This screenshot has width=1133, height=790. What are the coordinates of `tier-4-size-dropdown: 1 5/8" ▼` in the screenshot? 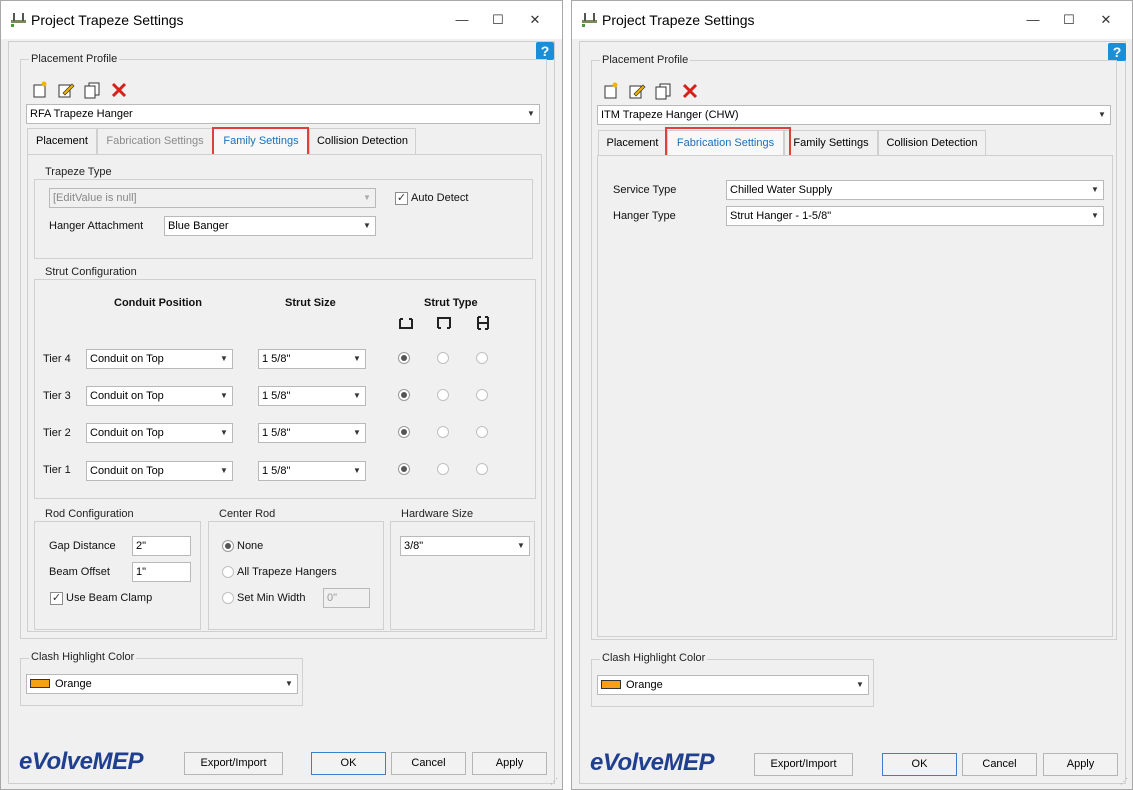 It's located at (312, 359).